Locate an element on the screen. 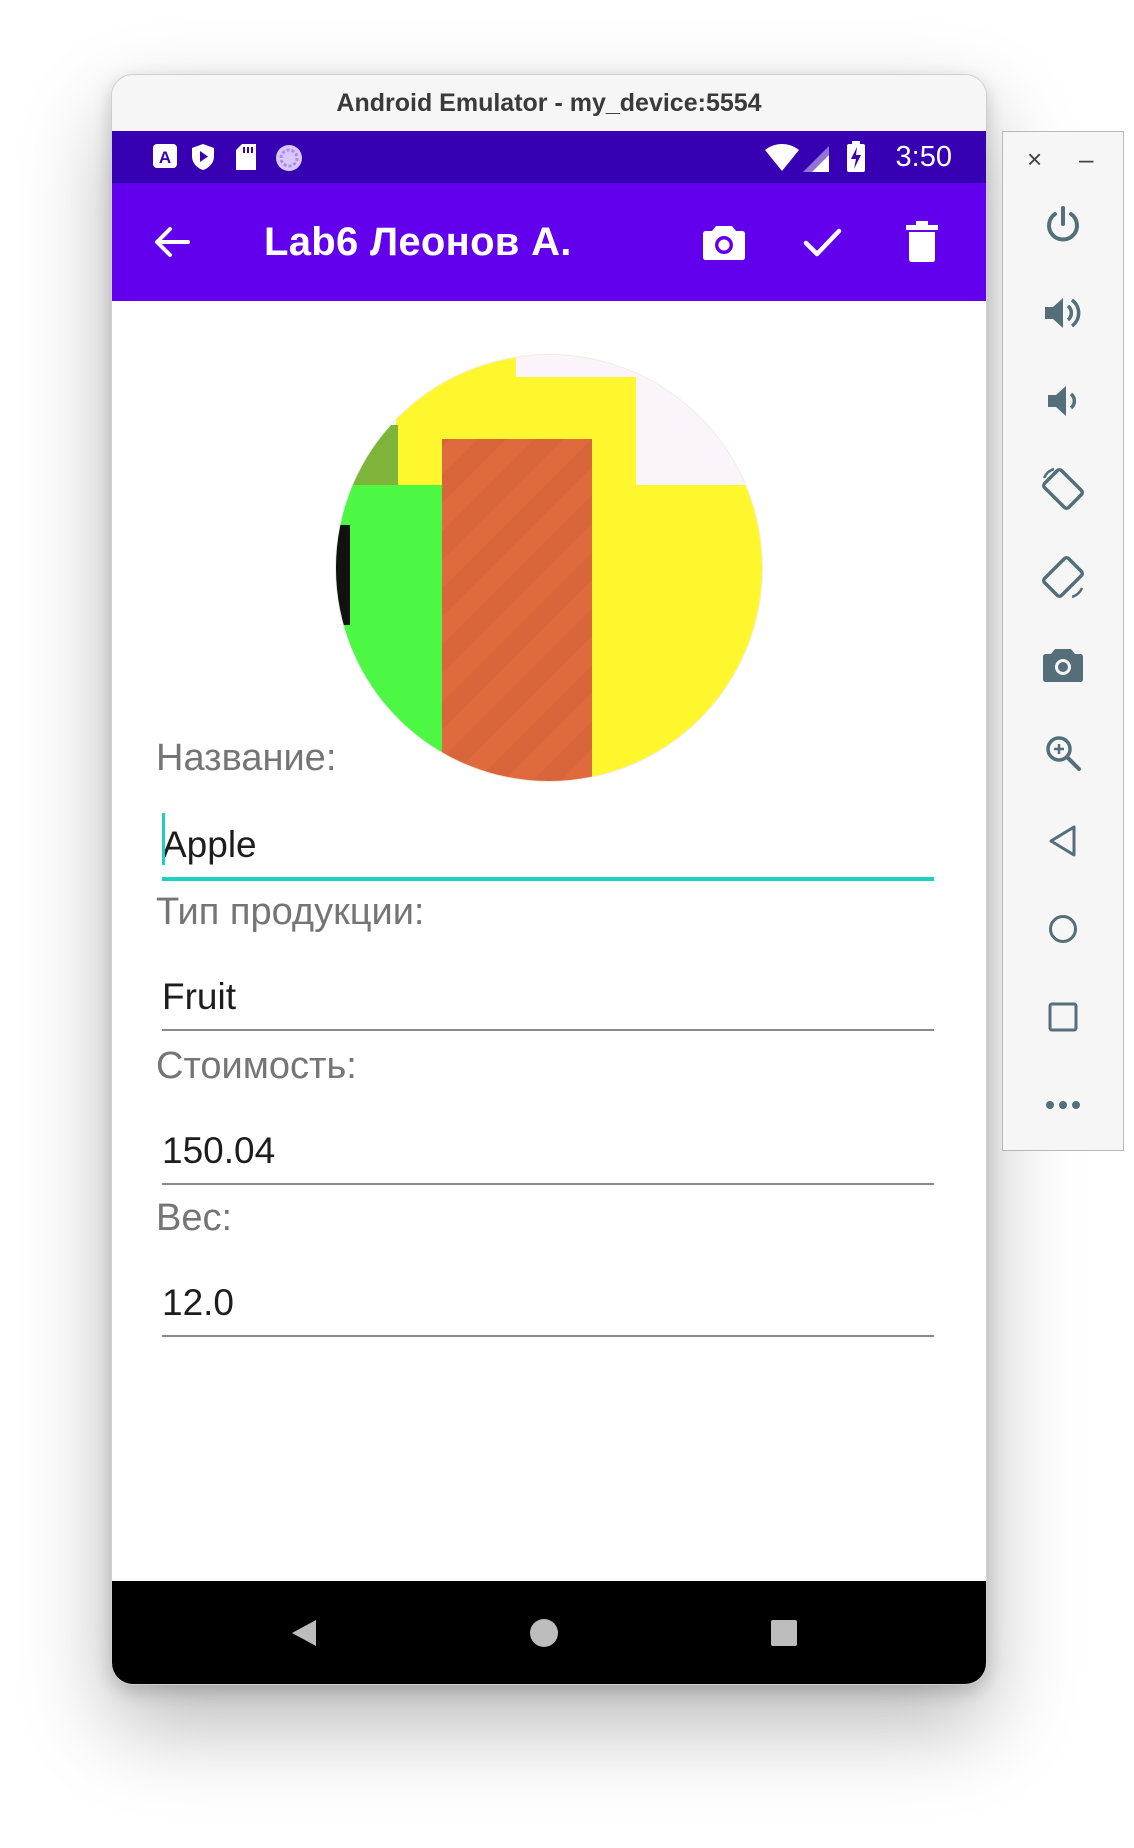  screenshot-camera-icon is located at coordinates (1063, 665).